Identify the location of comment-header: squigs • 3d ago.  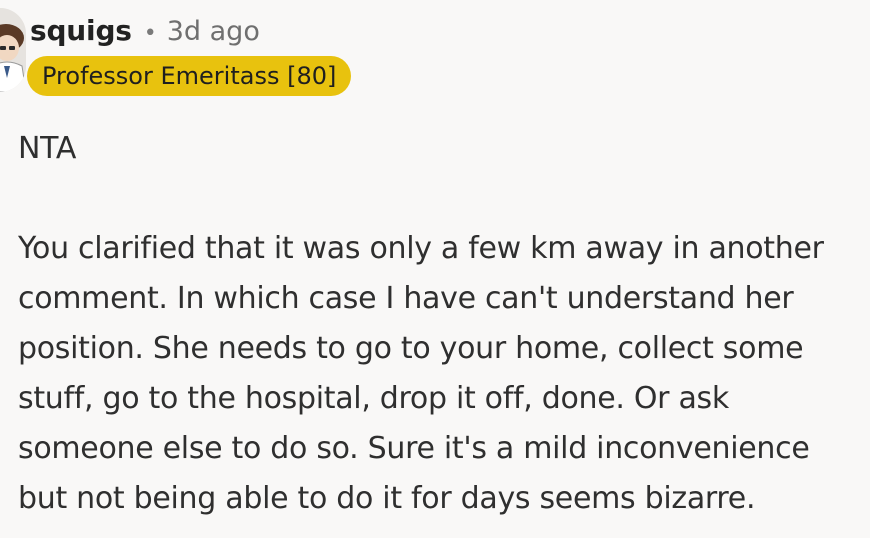
(145, 30).